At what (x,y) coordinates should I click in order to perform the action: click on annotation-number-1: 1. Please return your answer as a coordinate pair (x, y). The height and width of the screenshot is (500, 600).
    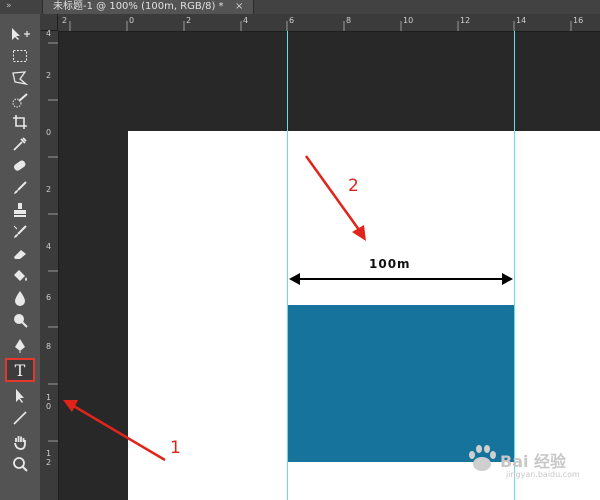
    Looking at the image, I should click on (175, 448).